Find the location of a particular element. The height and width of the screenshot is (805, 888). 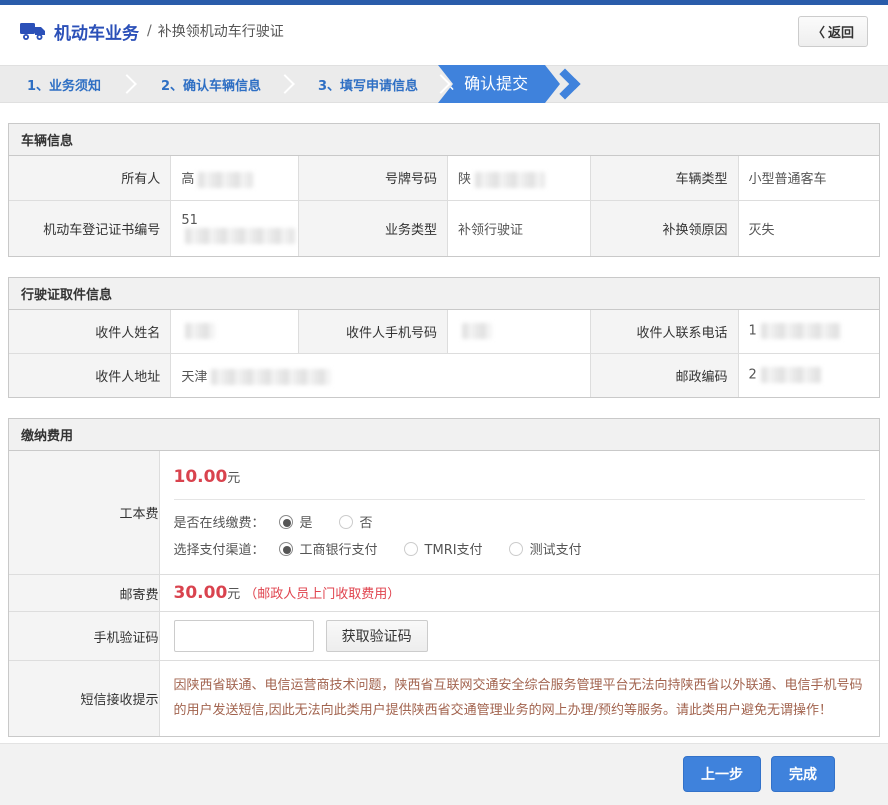

payment-channel-row: 选择支付渠道： 工商银行支付 TMRI支付 测试支付 is located at coordinates (520, 548).